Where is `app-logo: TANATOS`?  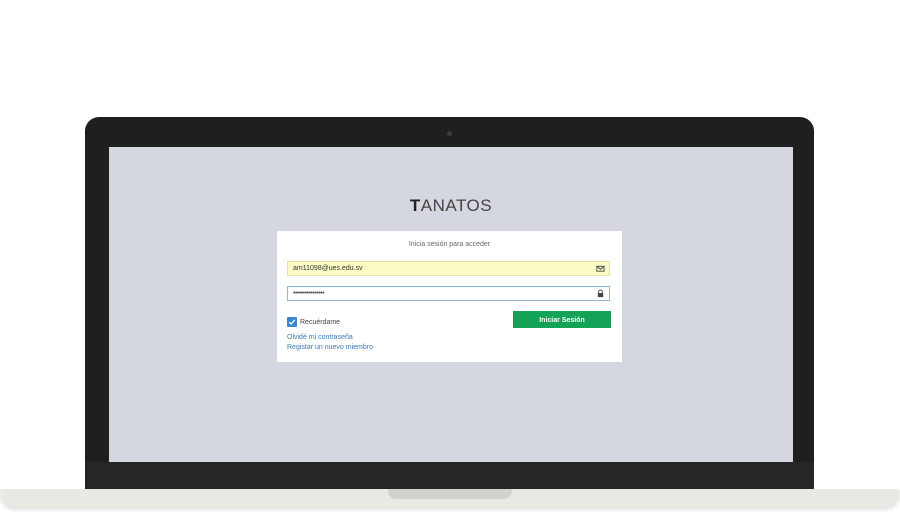
app-logo: TANATOS is located at coordinates (451, 206).